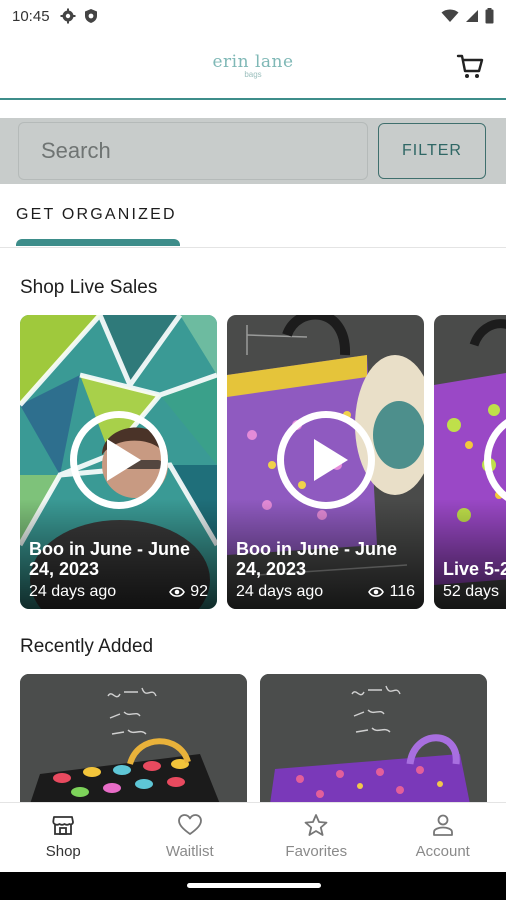 The image size is (506, 900). Describe the element at coordinates (193, 151) in the screenshot. I see `search-input` at that location.